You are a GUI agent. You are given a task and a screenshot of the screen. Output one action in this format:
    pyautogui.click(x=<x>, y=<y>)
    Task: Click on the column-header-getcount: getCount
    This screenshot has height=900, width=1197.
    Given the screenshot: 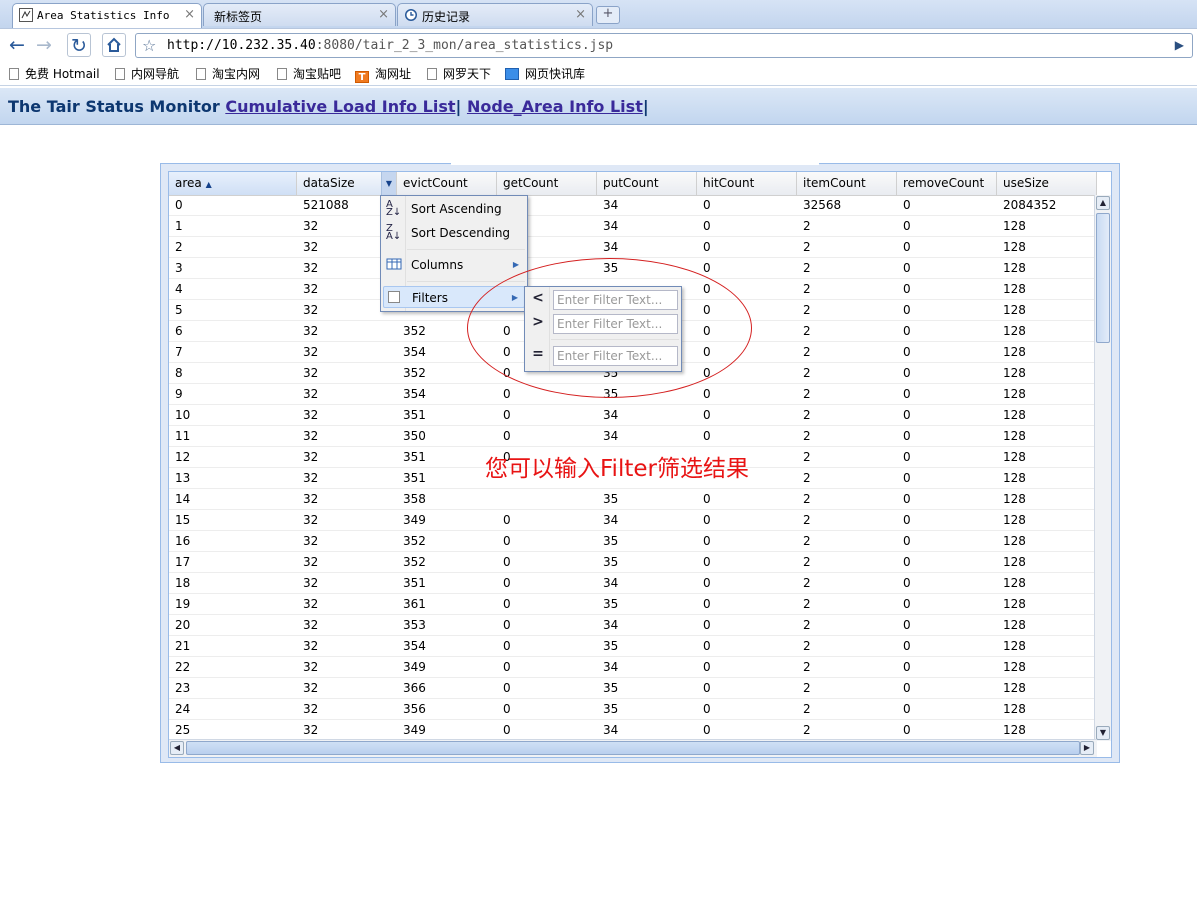 What is the action you would take?
    pyautogui.click(x=547, y=183)
    